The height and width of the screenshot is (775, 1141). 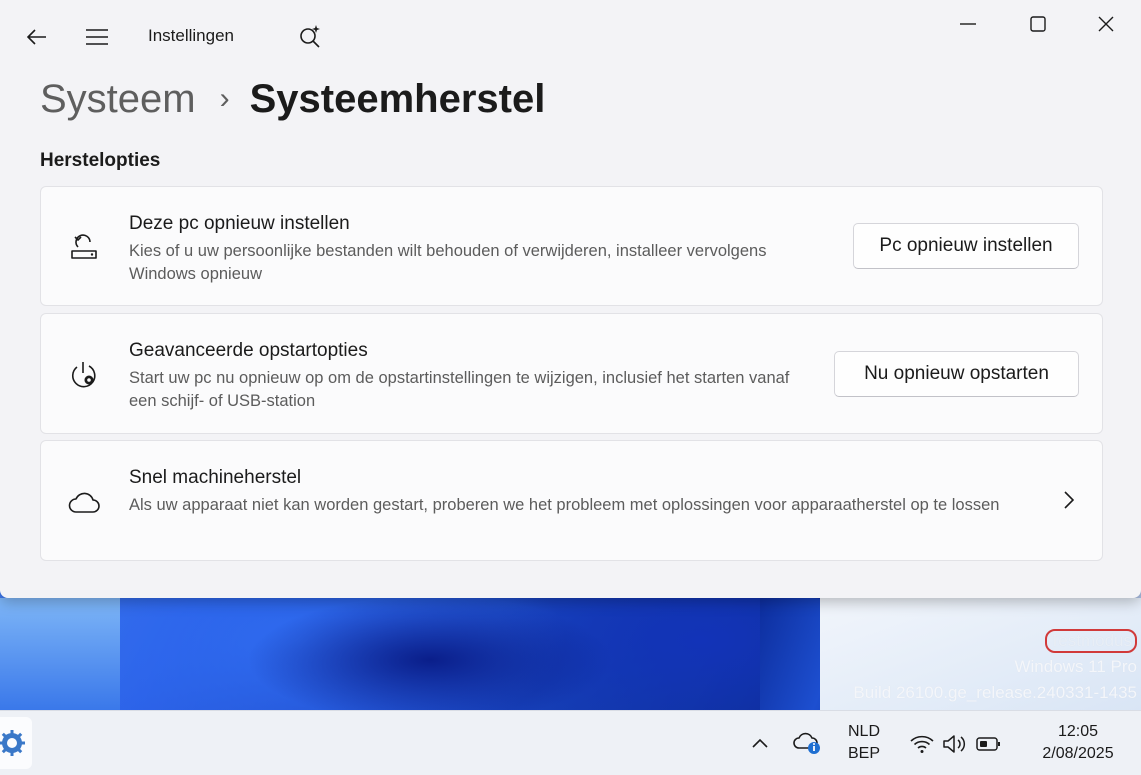 I want to click on breadcrumb: Systeem › Systeemherstel, so click(x=292, y=99).